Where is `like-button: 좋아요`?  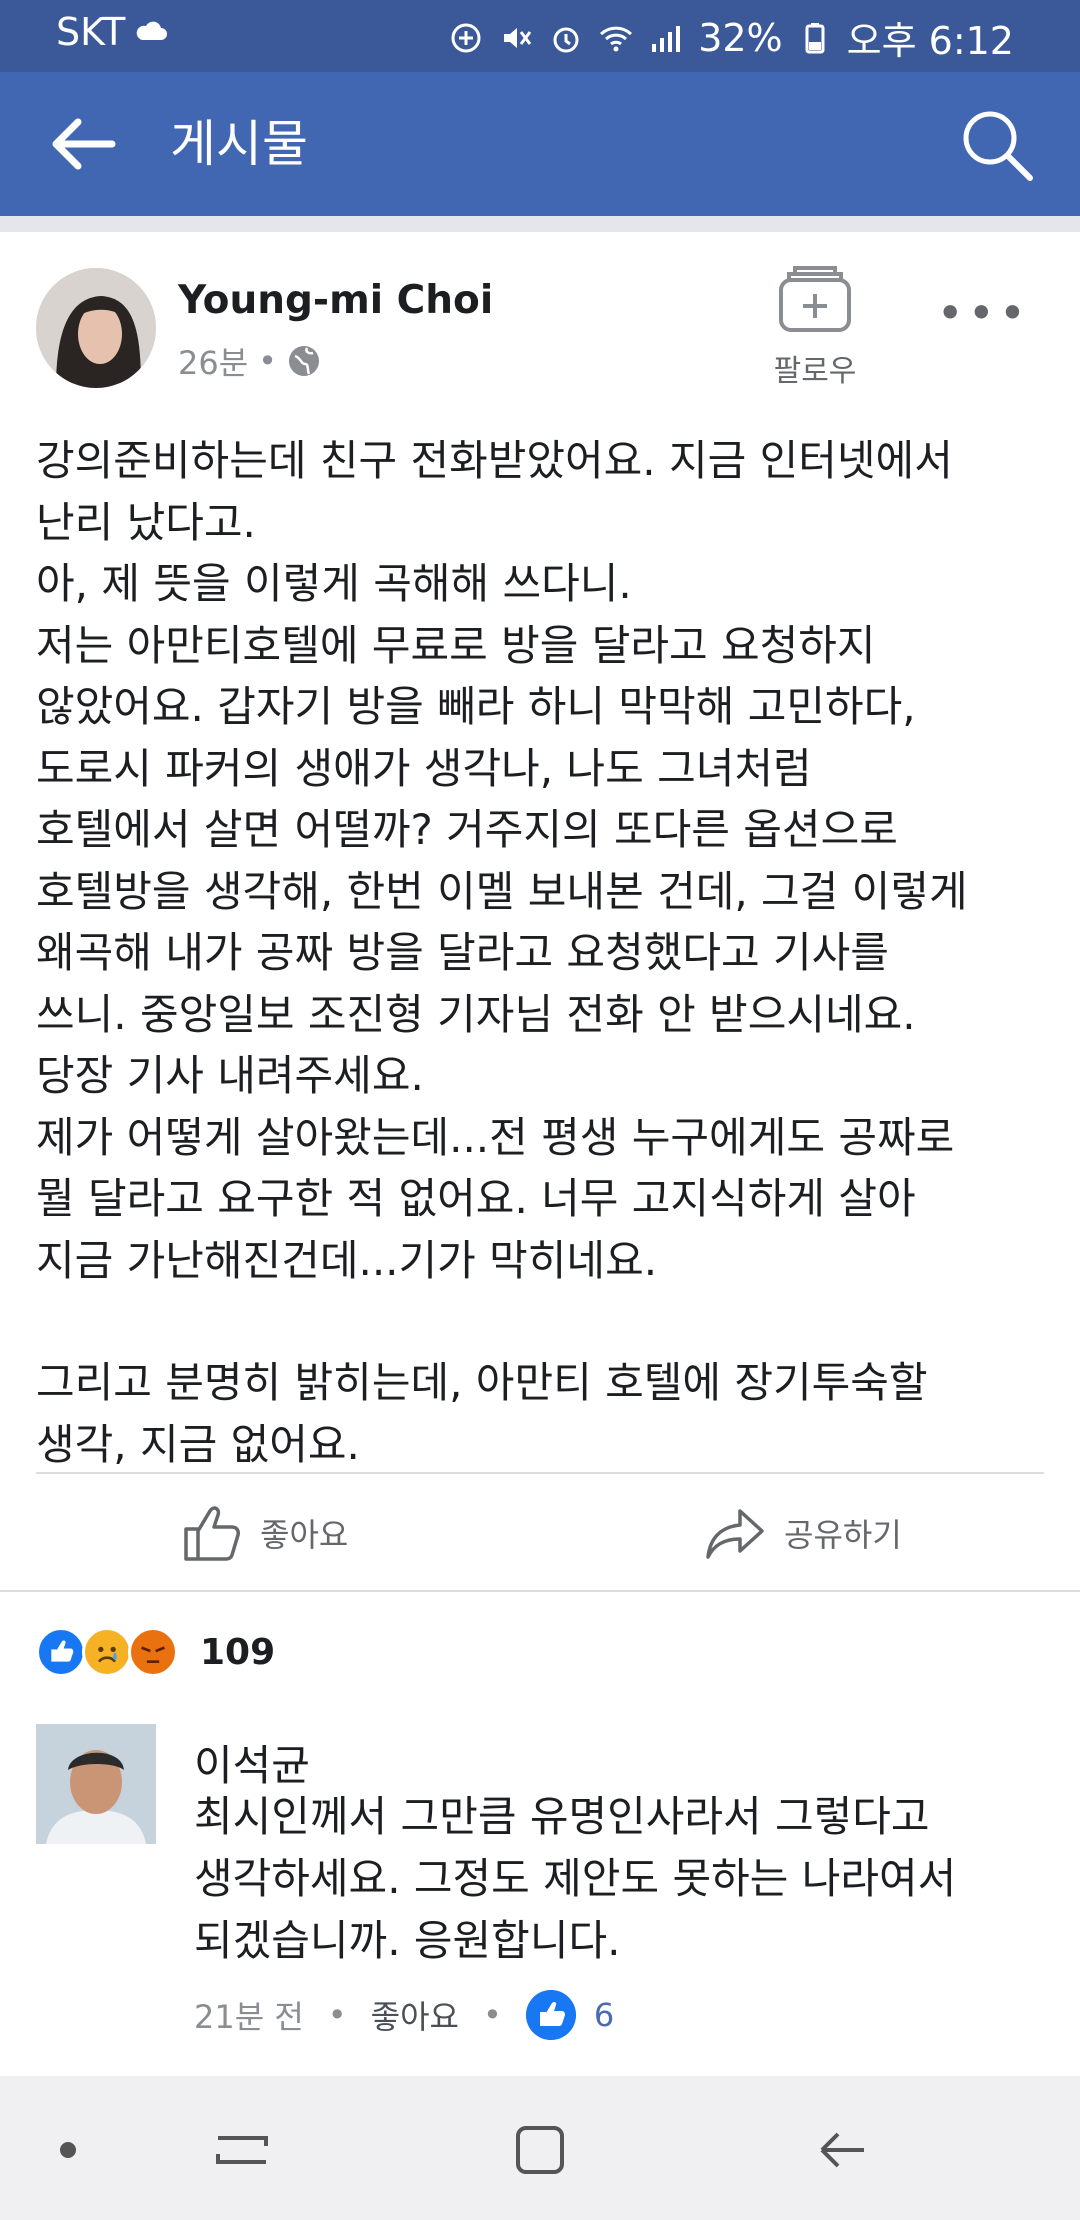 like-button: 좋아요 is located at coordinates (264, 1533).